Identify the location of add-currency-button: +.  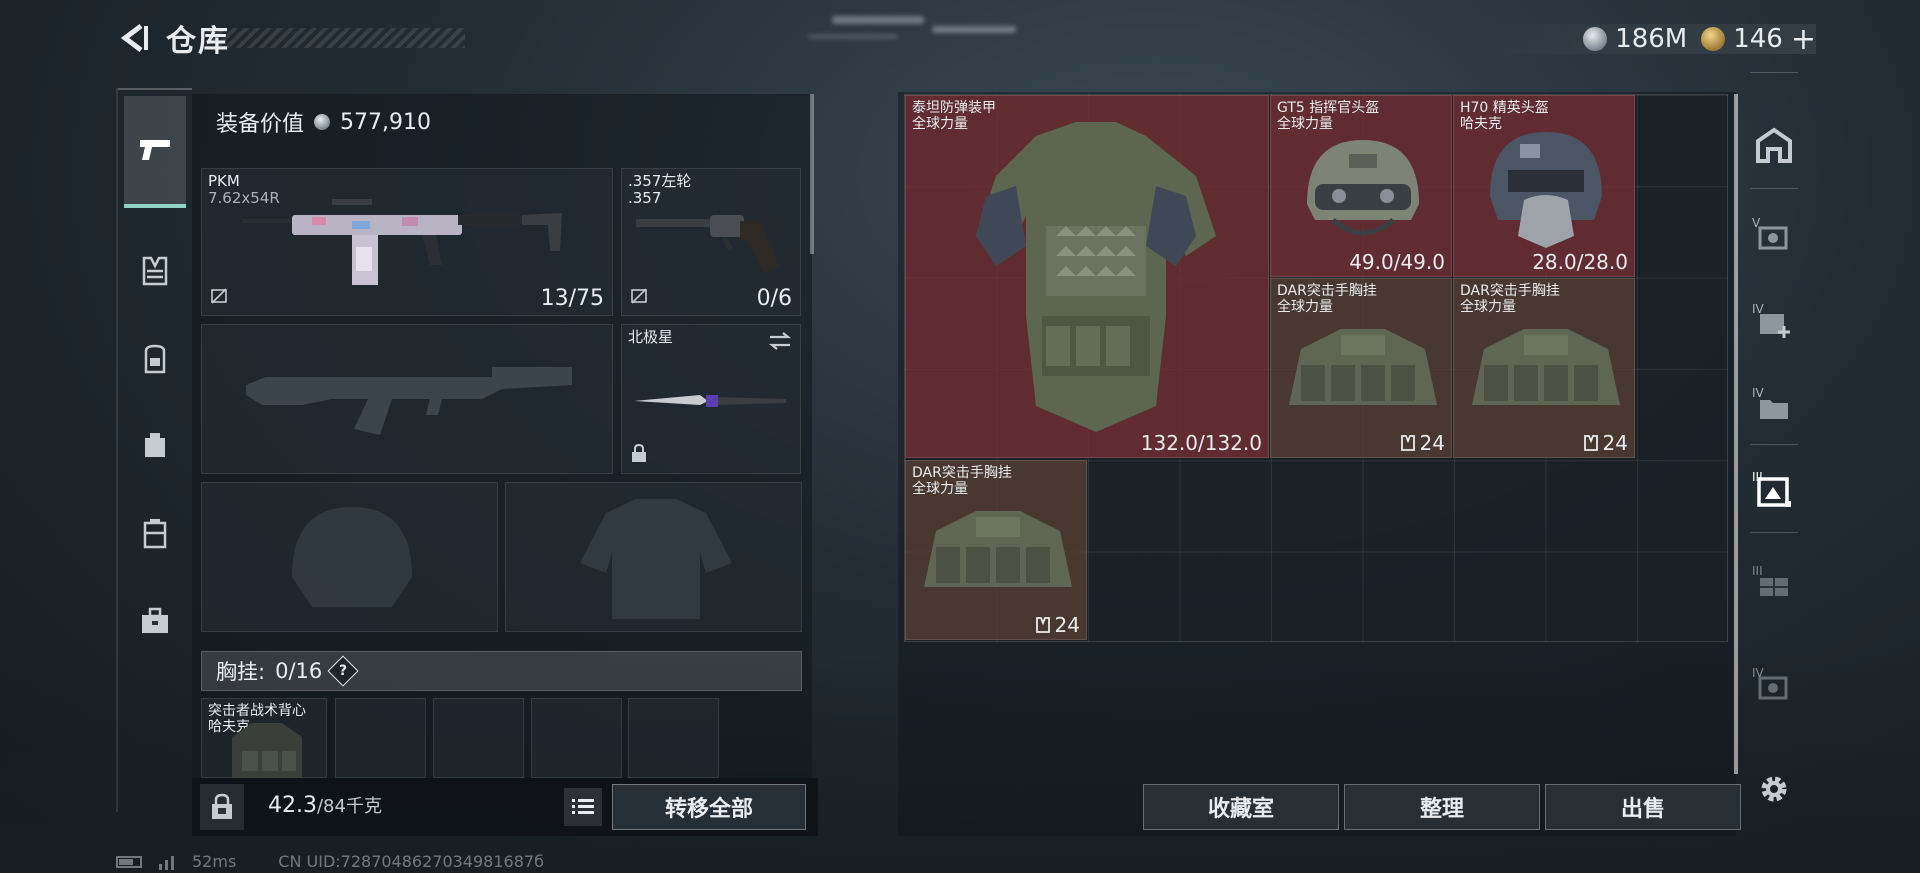
(1803, 39).